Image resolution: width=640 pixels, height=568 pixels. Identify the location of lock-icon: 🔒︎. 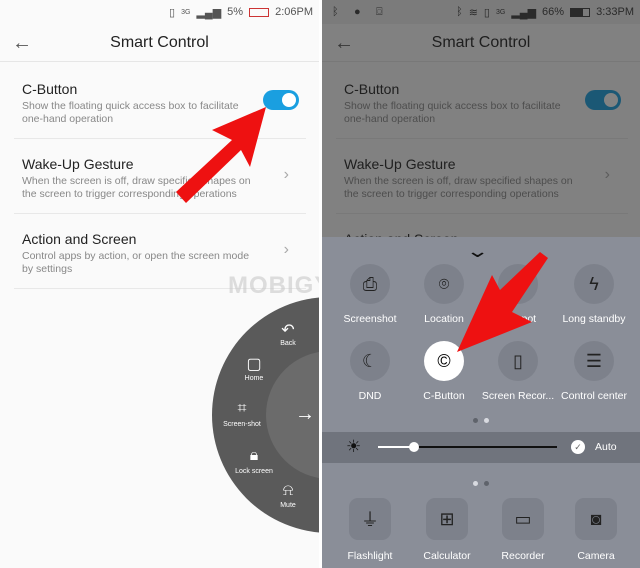
(254, 456).